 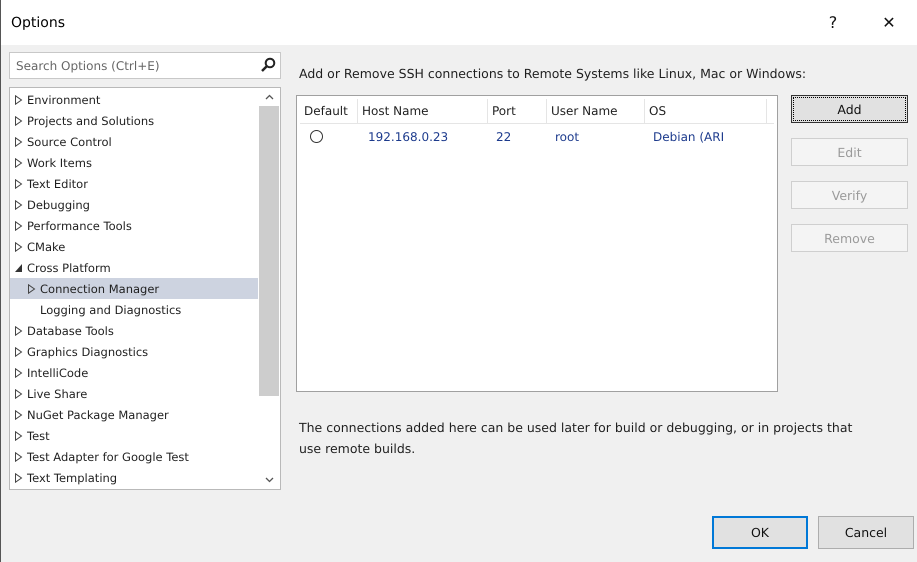 What do you see at coordinates (576, 438) in the screenshot?
I see `note-text: The connections added here can be used later for build or debugging, or in projects that use remote builds.` at bounding box center [576, 438].